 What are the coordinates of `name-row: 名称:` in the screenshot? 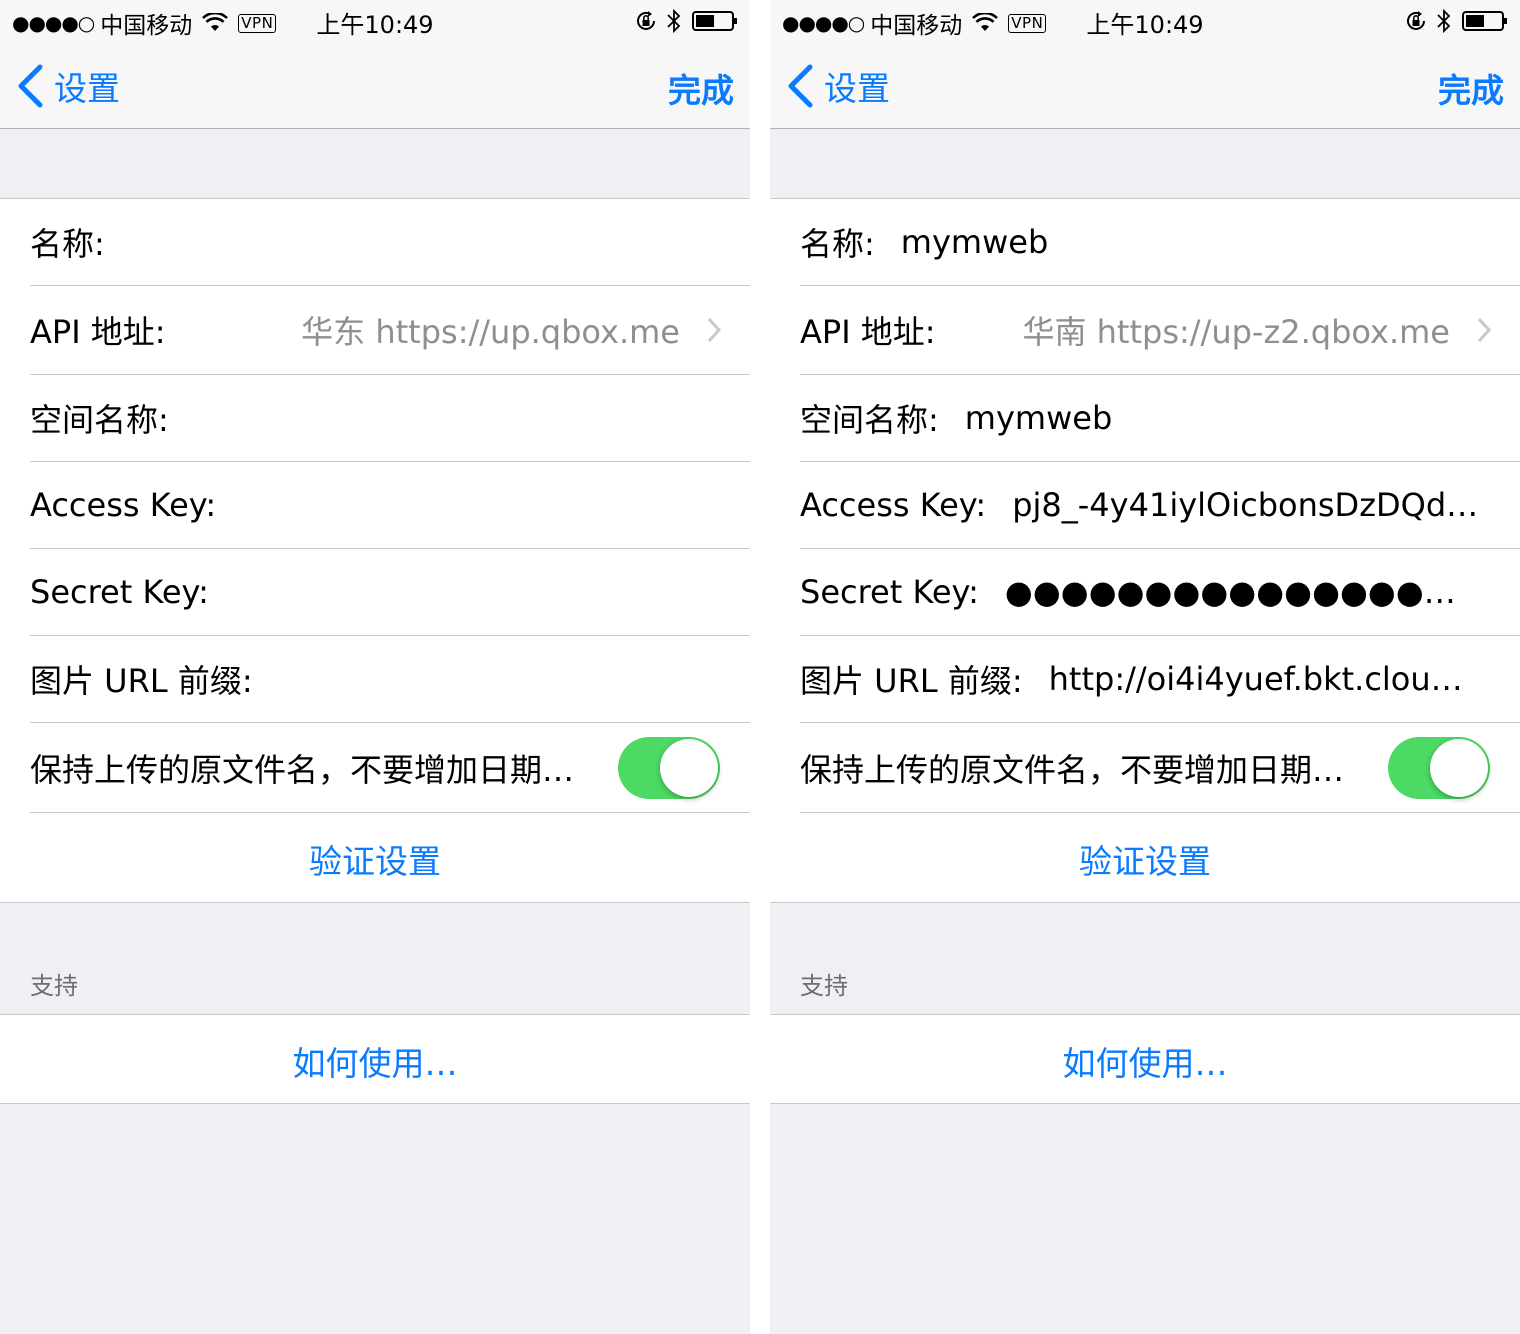 It's located at (390, 242).